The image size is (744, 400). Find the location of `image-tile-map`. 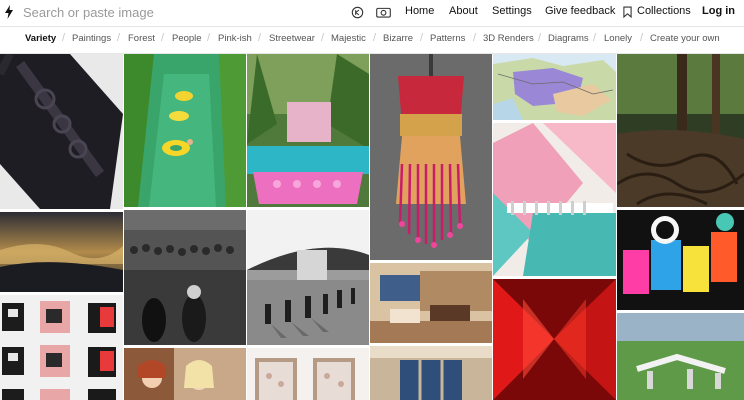

image-tile-map is located at coordinates (554, 87).